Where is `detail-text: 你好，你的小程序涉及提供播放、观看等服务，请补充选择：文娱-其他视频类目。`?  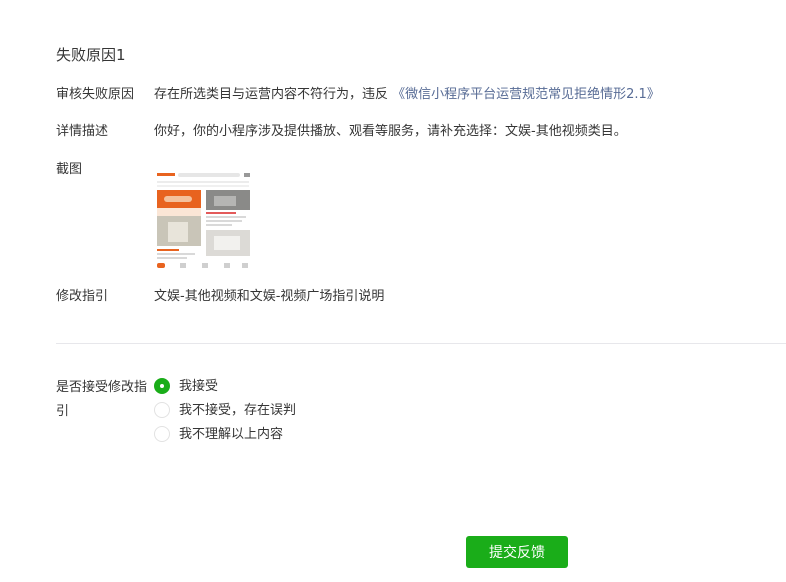
detail-text: 你好，你的小程序涉及提供播放、观看等服务，请补充选择：文娱-其他视频类目。 is located at coordinates (390, 131).